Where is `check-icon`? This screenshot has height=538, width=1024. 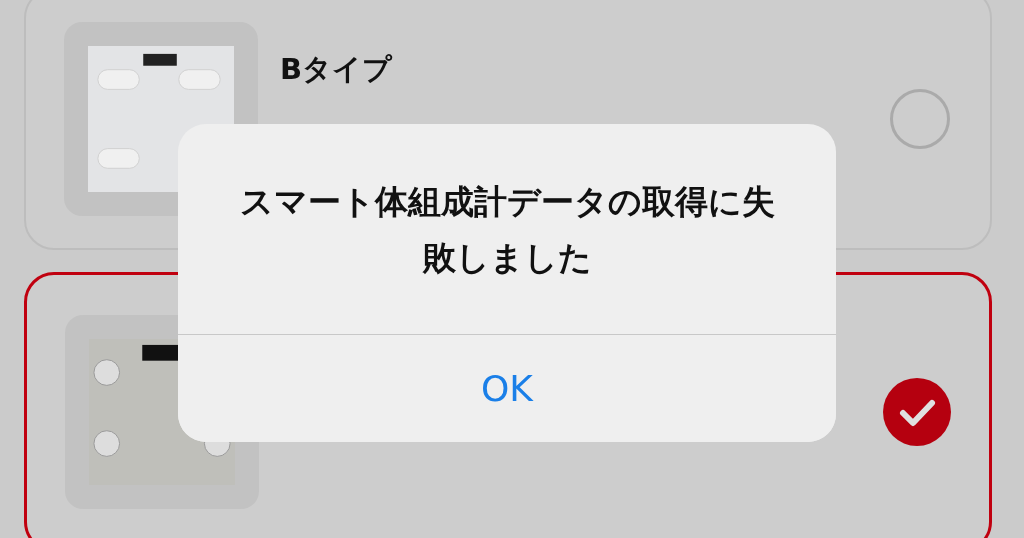
check-icon is located at coordinates (917, 412).